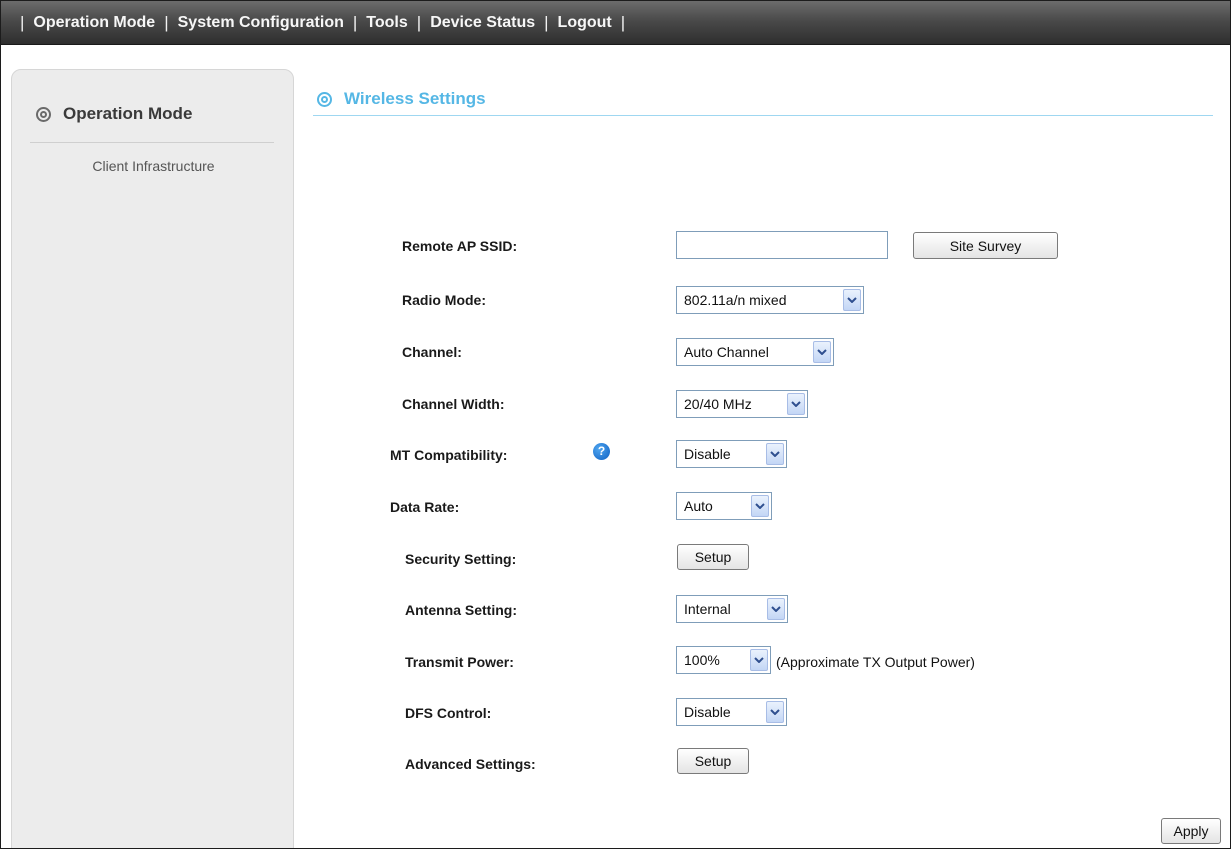 This screenshot has height=849, width=1231. Describe the element at coordinates (707, 609) in the screenshot. I see `antenna-value: Internal` at that location.